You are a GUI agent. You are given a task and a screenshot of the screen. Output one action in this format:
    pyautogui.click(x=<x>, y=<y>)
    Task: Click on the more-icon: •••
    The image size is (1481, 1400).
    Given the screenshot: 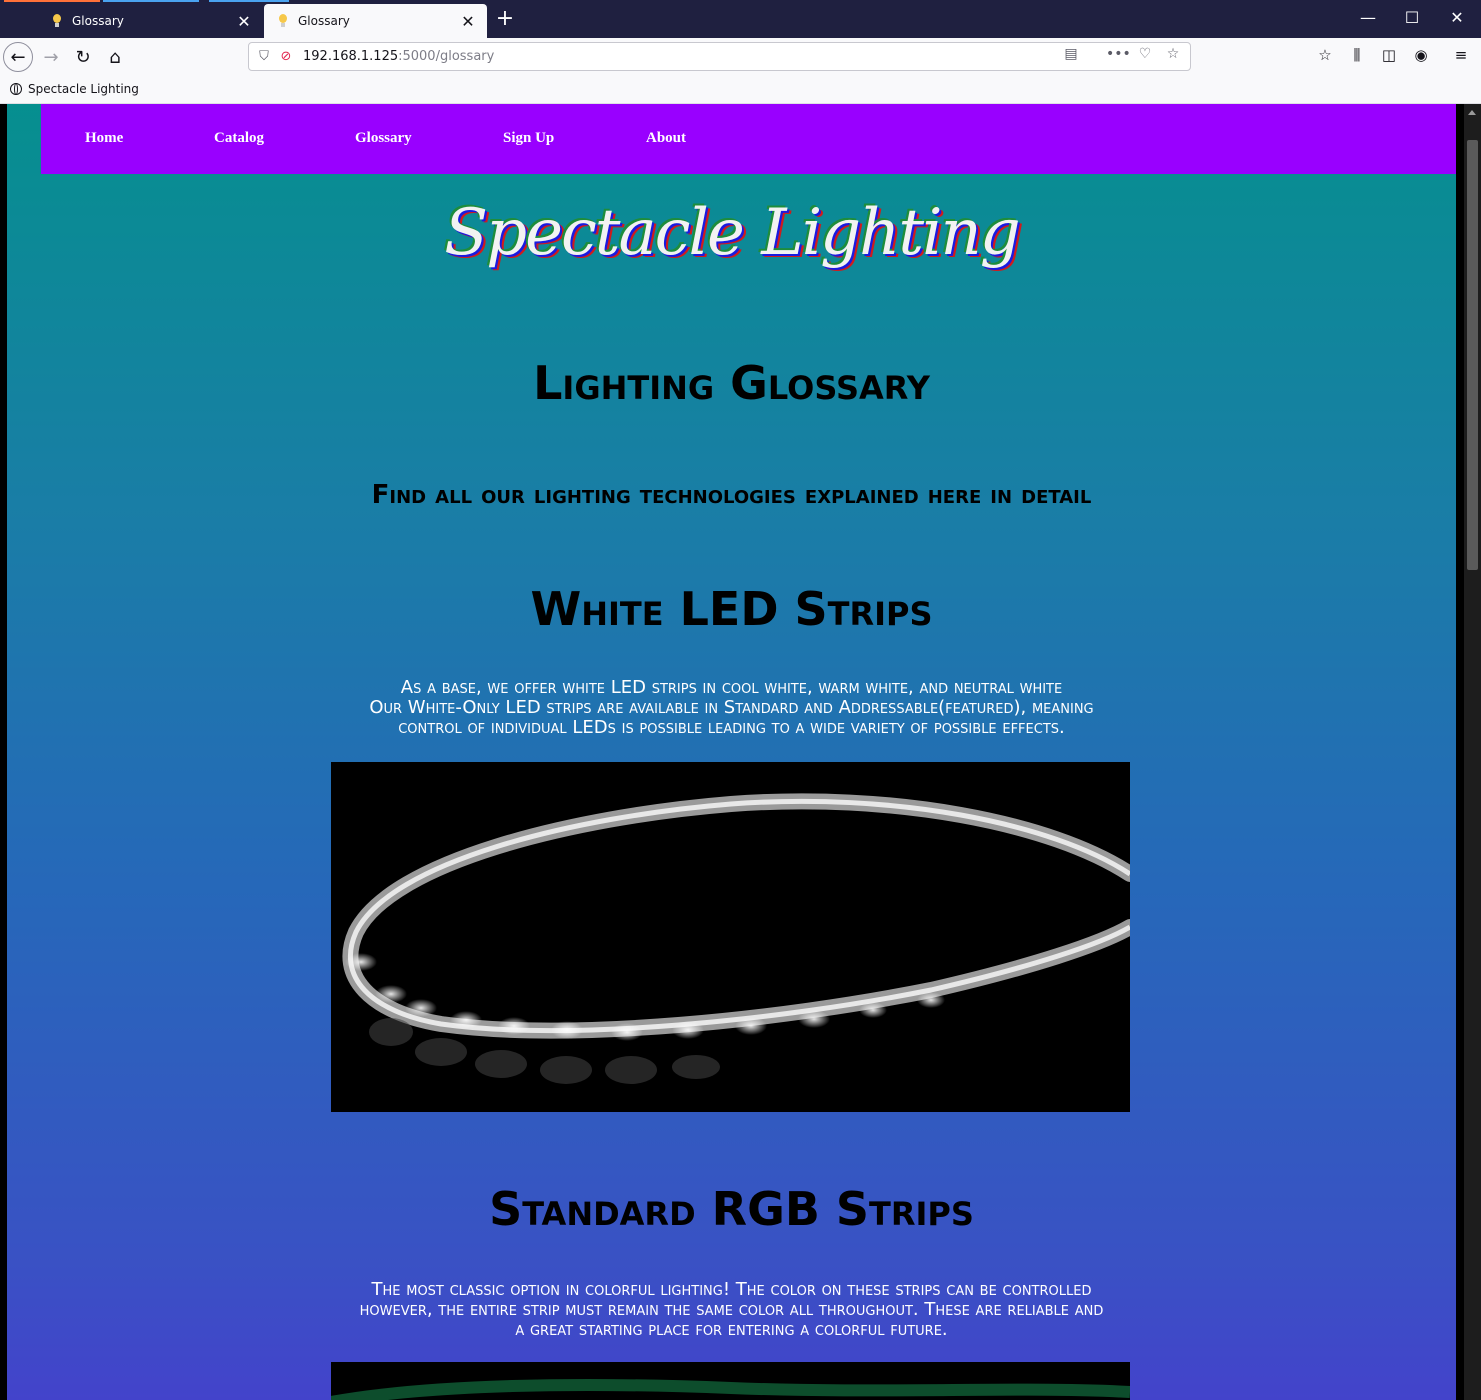 What is the action you would take?
    pyautogui.click(x=1118, y=54)
    